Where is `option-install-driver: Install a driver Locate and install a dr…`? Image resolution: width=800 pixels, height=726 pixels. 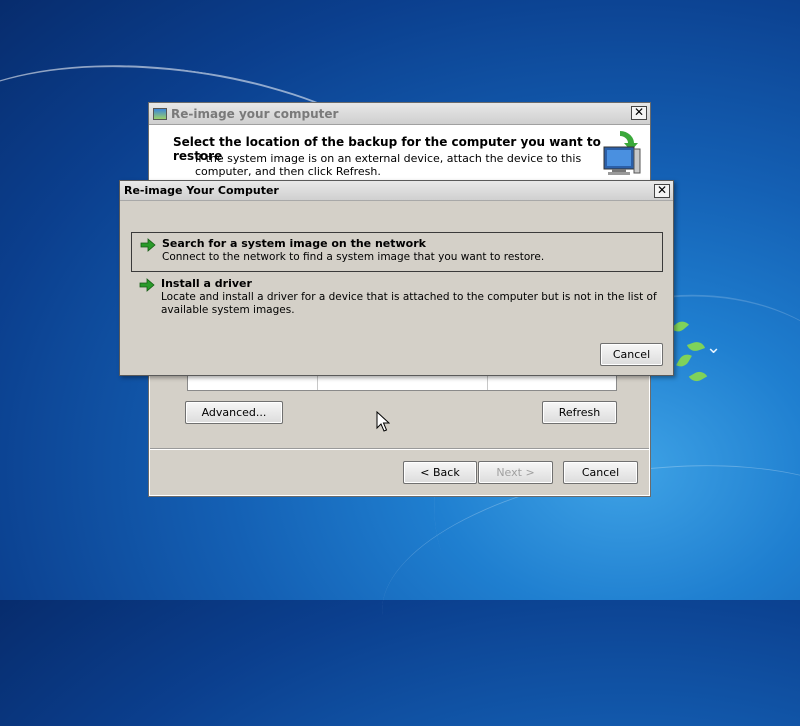 option-install-driver: Install a driver Locate and install a dr… is located at coordinates (397, 298).